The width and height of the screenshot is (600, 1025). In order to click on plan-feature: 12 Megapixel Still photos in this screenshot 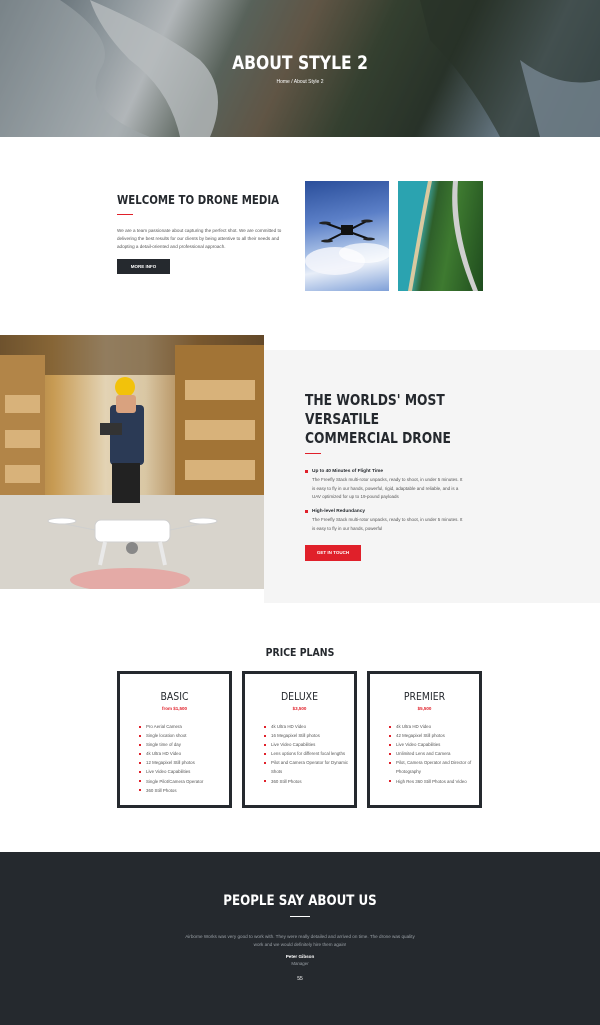, I will do `click(181, 762)`.